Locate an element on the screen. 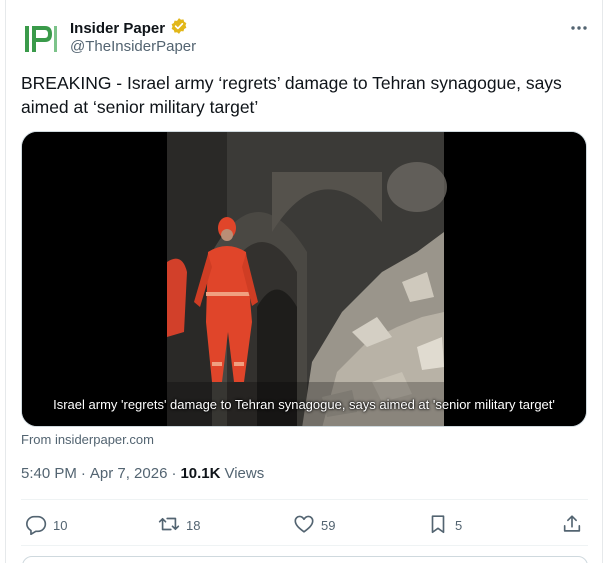 The width and height of the screenshot is (608, 563). share-icon is located at coordinates (572, 525).